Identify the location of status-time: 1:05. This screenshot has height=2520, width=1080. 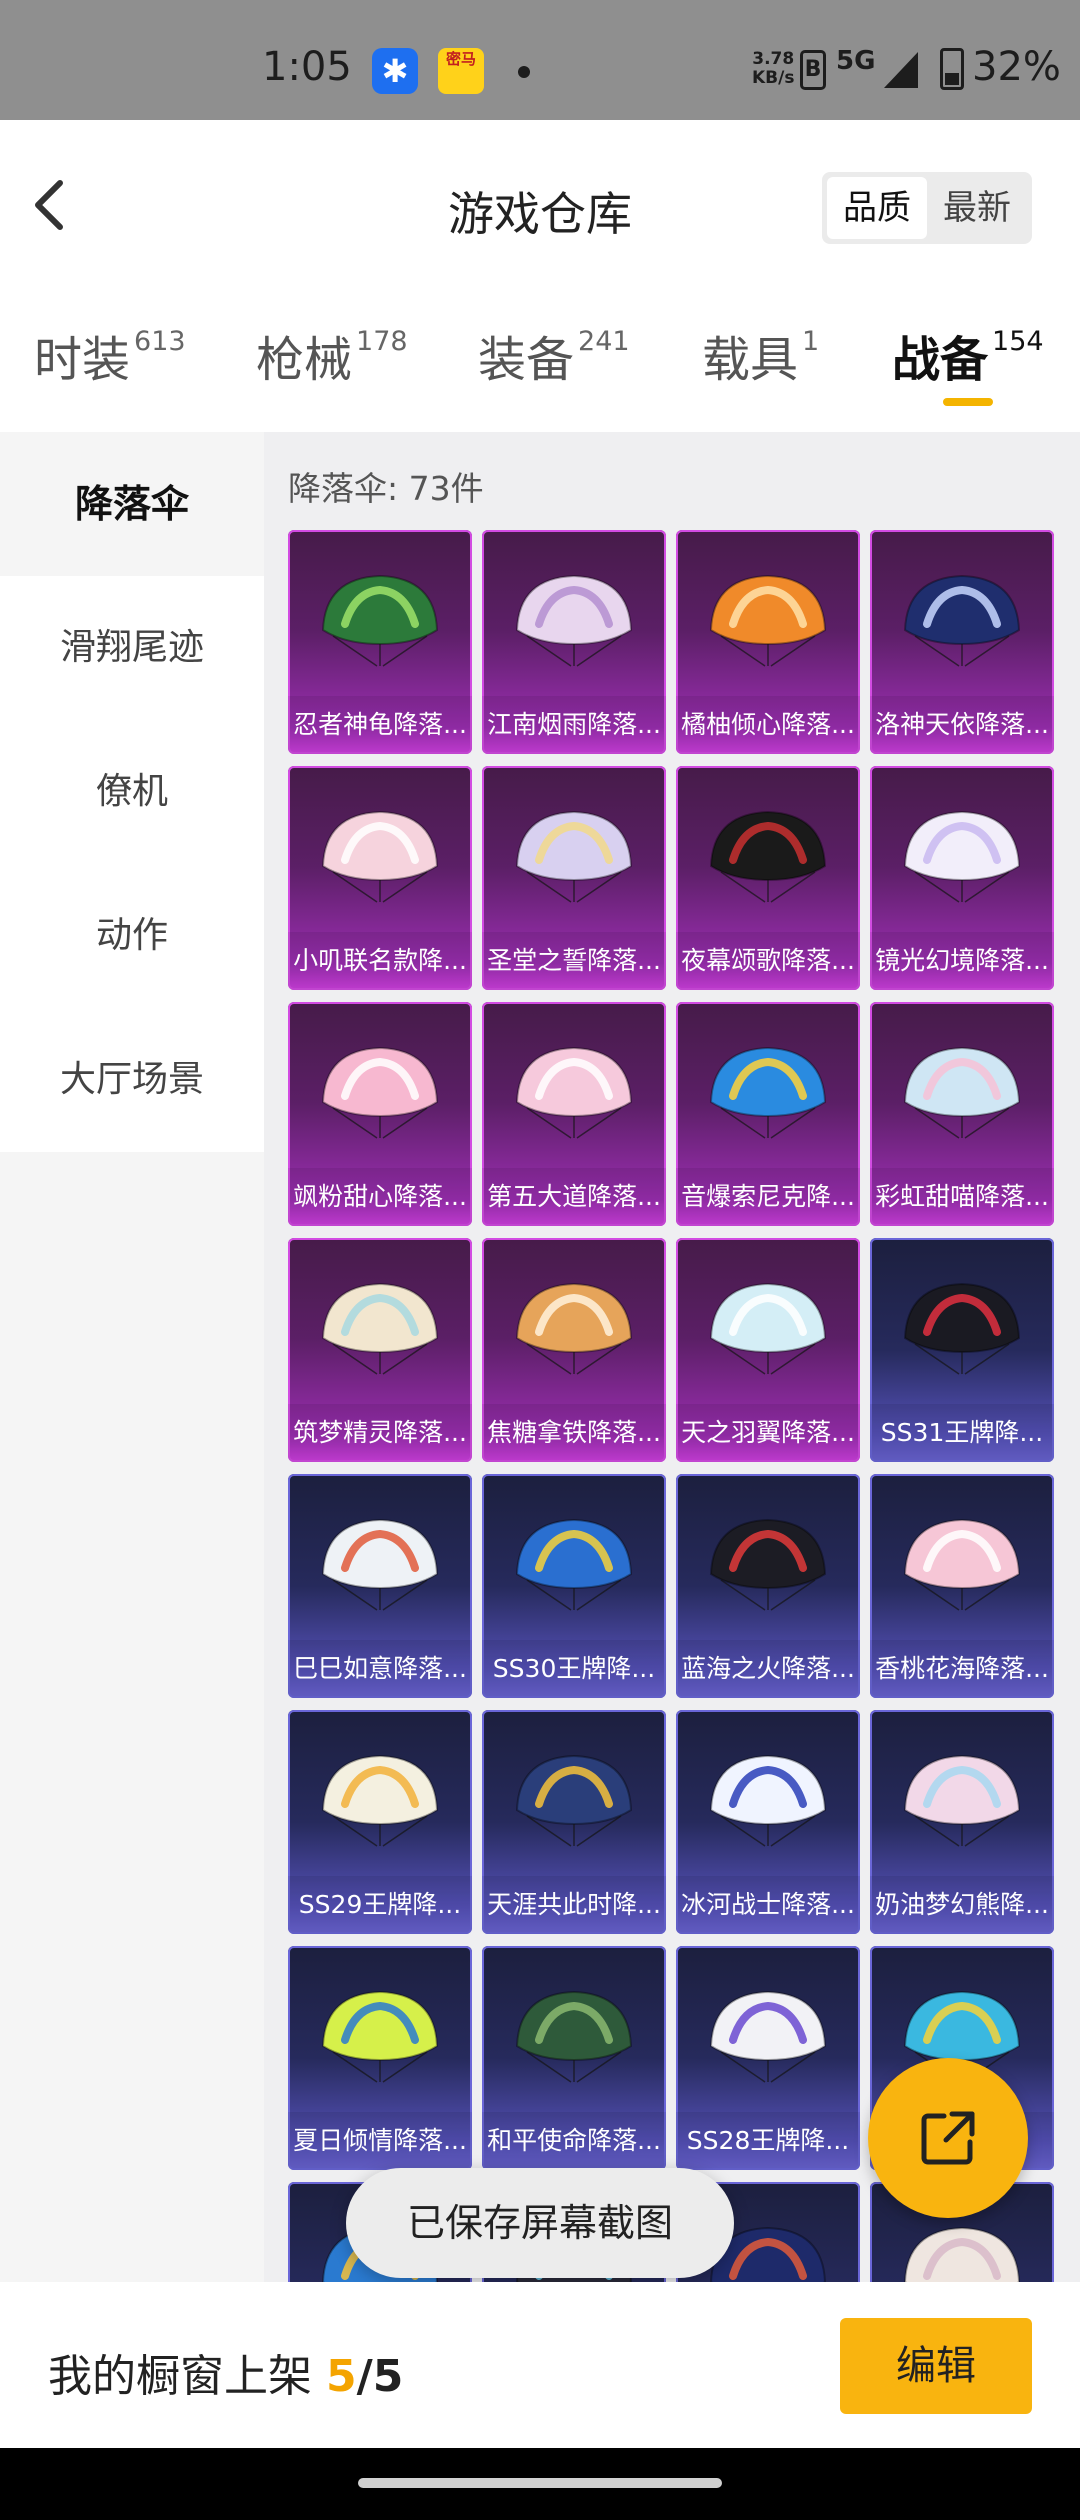
(307, 67).